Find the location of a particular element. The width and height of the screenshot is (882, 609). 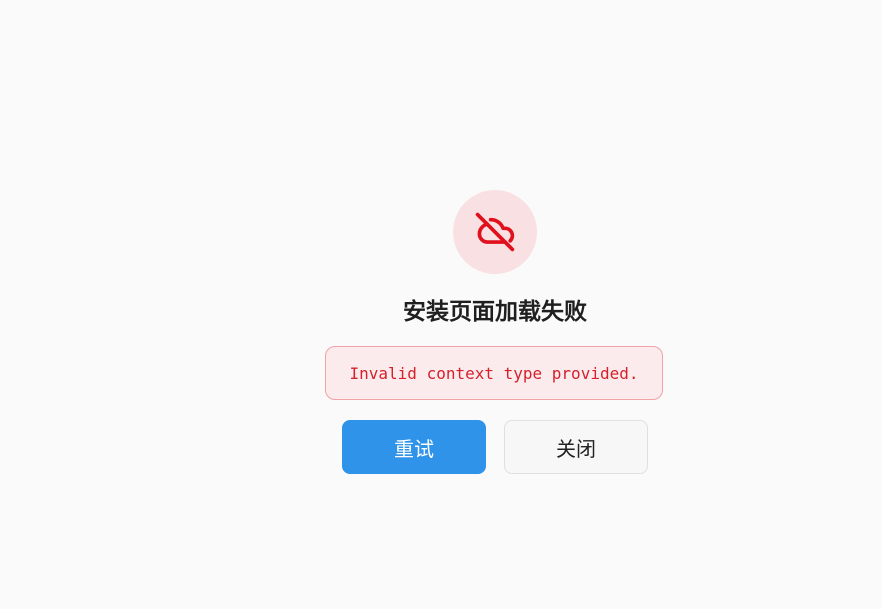

error-message-box: Invalid context type provided. is located at coordinates (494, 373).